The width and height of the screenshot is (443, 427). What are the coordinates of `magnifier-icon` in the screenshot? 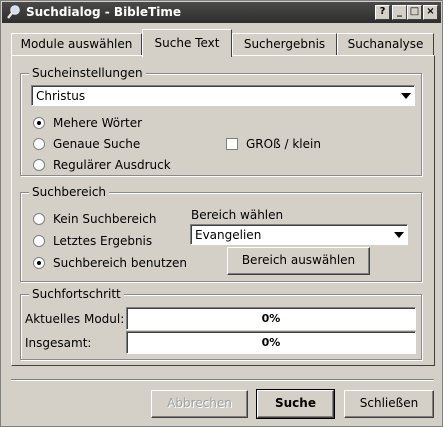 It's located at (13, 12).